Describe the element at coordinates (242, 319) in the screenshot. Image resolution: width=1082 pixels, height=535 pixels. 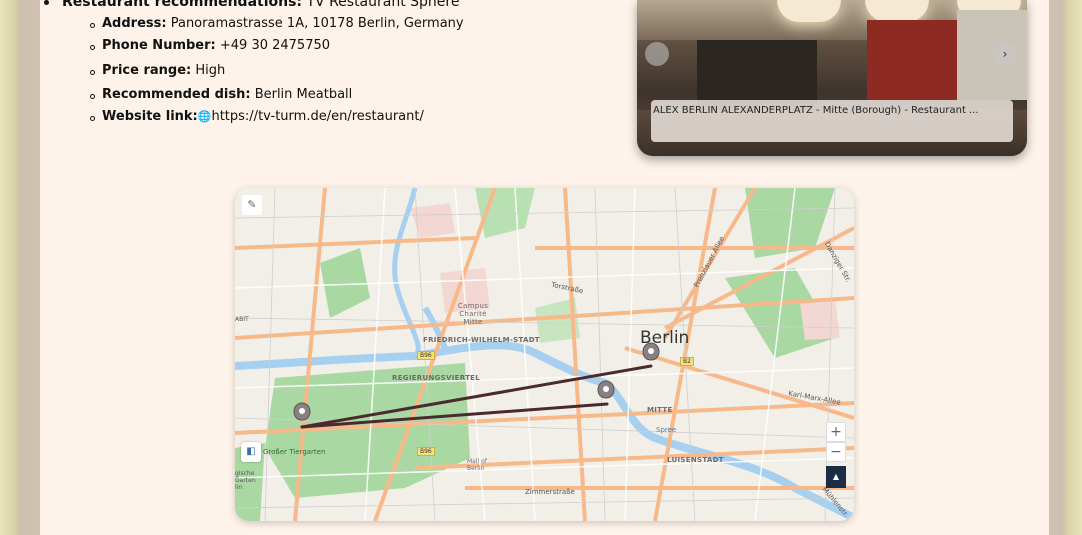
I see `map-edge-label: ABIT` at that location.